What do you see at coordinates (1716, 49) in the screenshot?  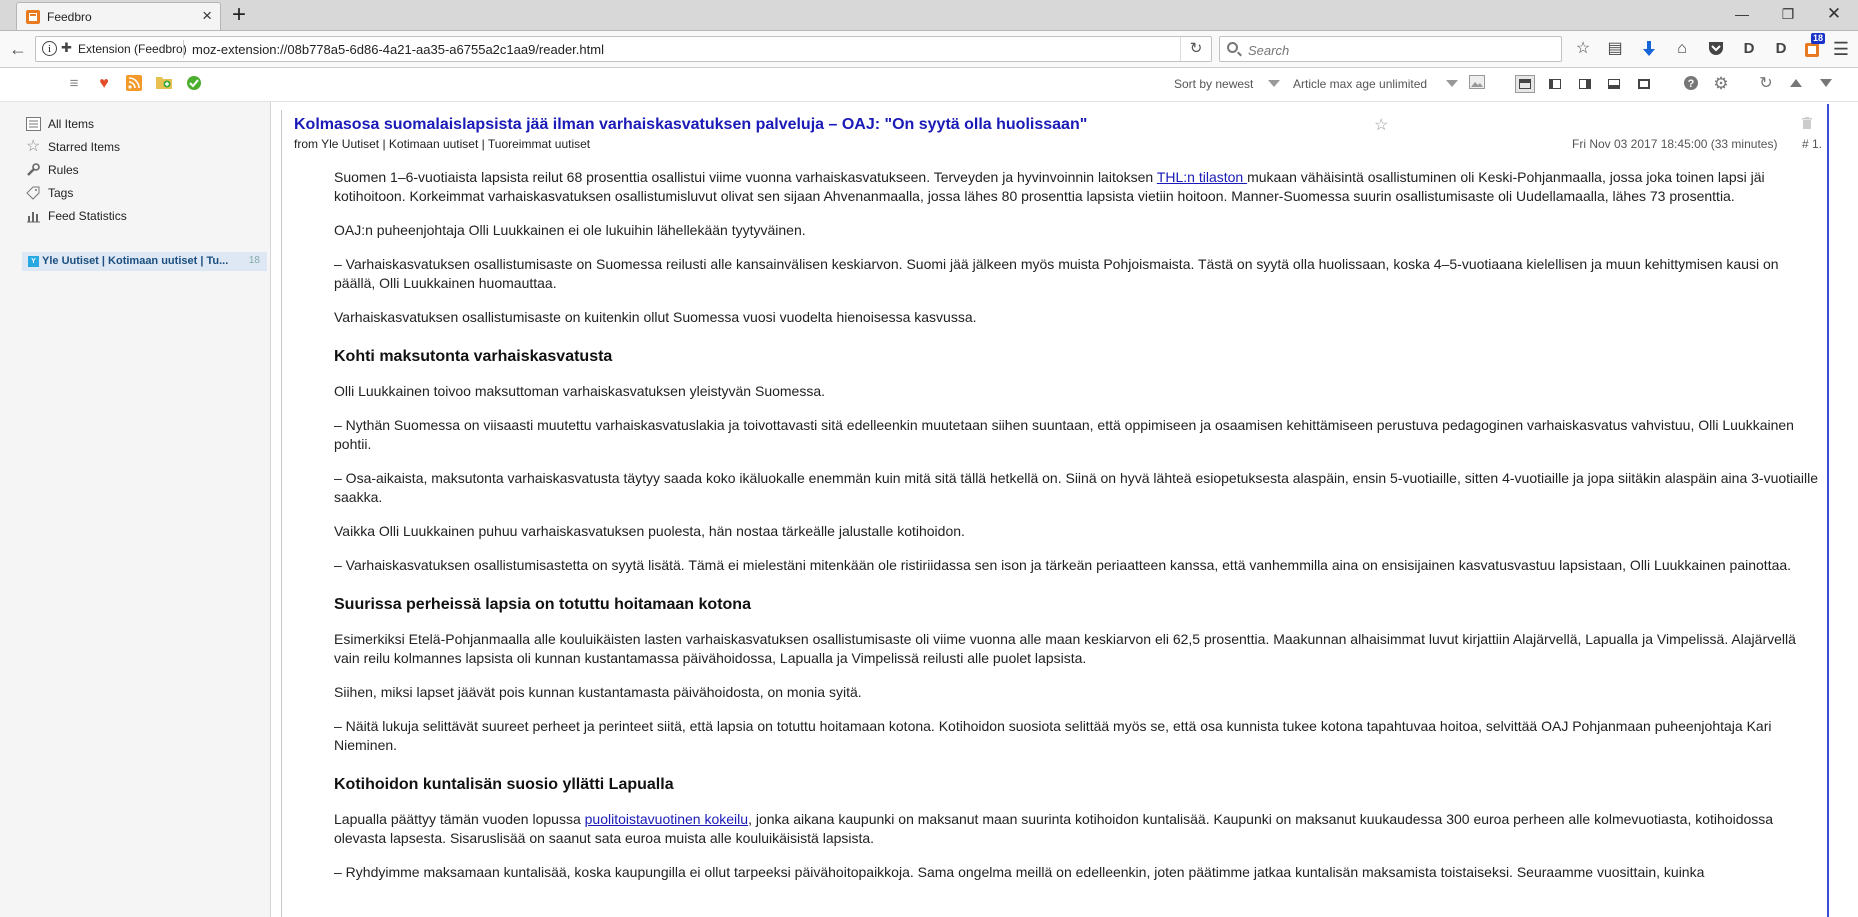 I see `pocket-icon` at bounding box center [1716, 49].